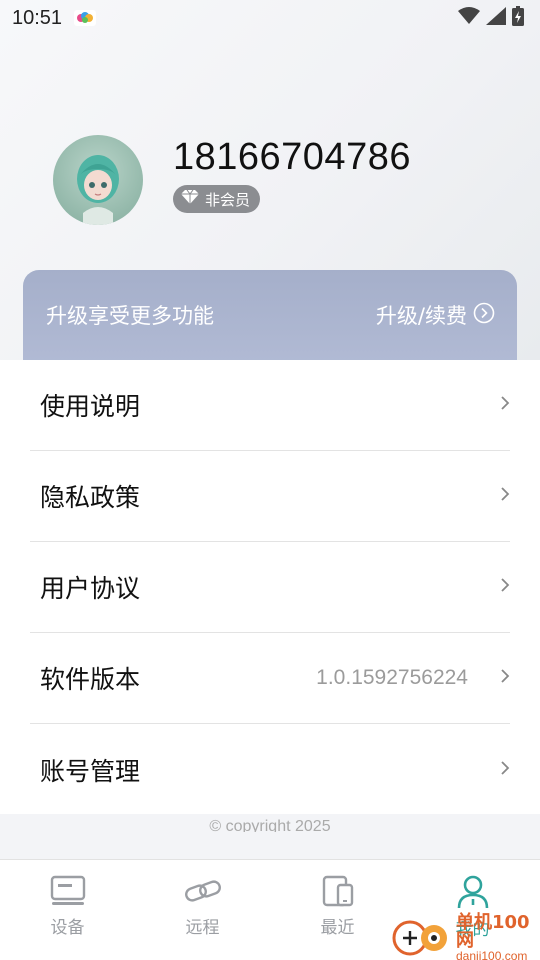 The width and height of the screenshot is (540, 960). What do you see at coordinates (68, 893) in the screenshot?
I see `device-icon` at bounding box center [68, 893].